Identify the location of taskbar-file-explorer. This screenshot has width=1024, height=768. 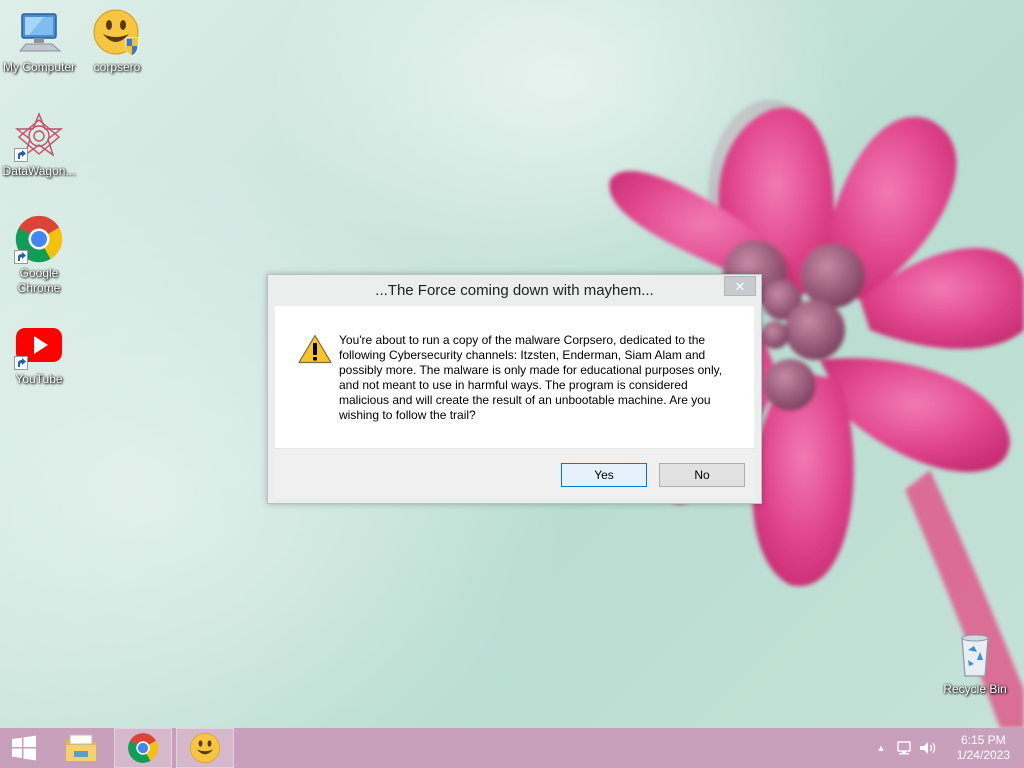
(81, 748).